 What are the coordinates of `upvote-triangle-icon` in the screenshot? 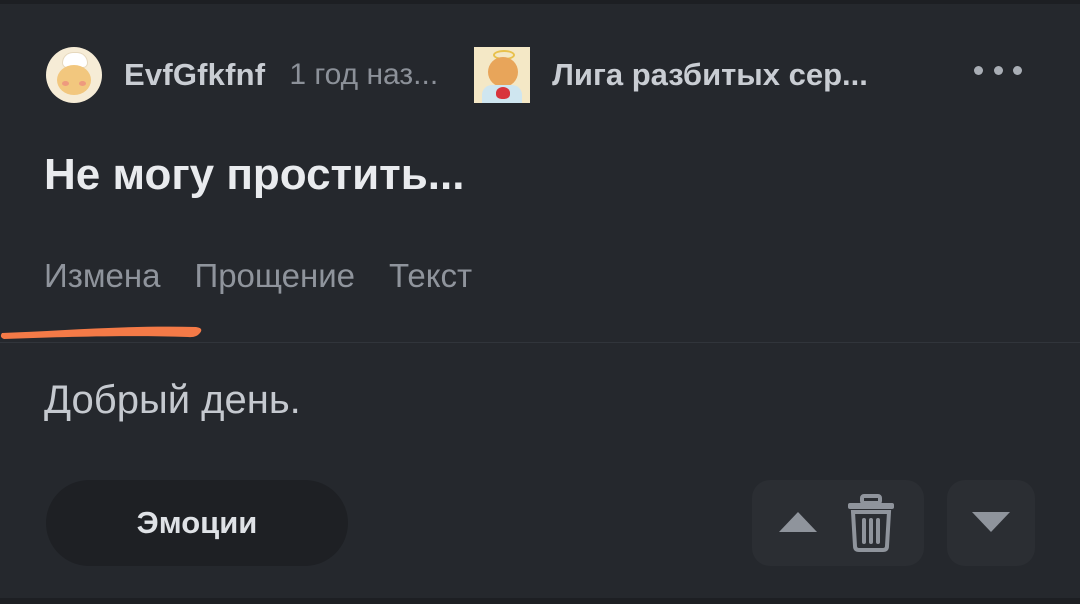 It's located at (798, 522).